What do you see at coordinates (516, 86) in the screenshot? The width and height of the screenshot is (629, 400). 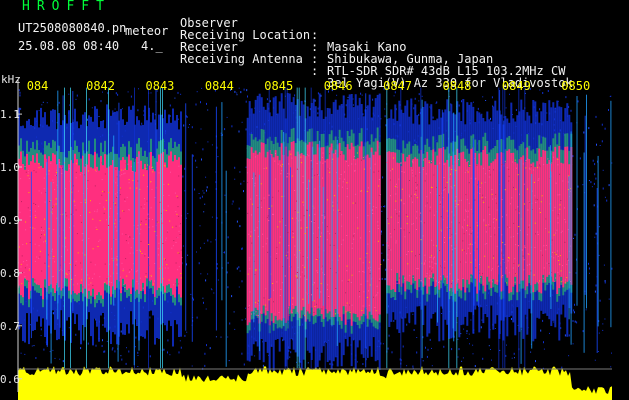 I see `x-tick-label: 0849` at bounding box center [516, 86].